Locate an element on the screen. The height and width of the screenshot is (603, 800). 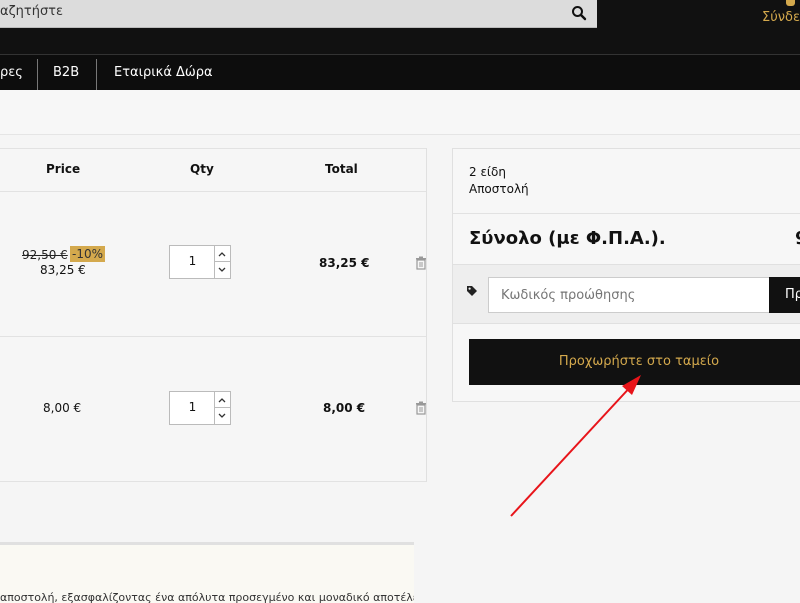
line-total: 83,25 € is located at coordinates (344, 263).